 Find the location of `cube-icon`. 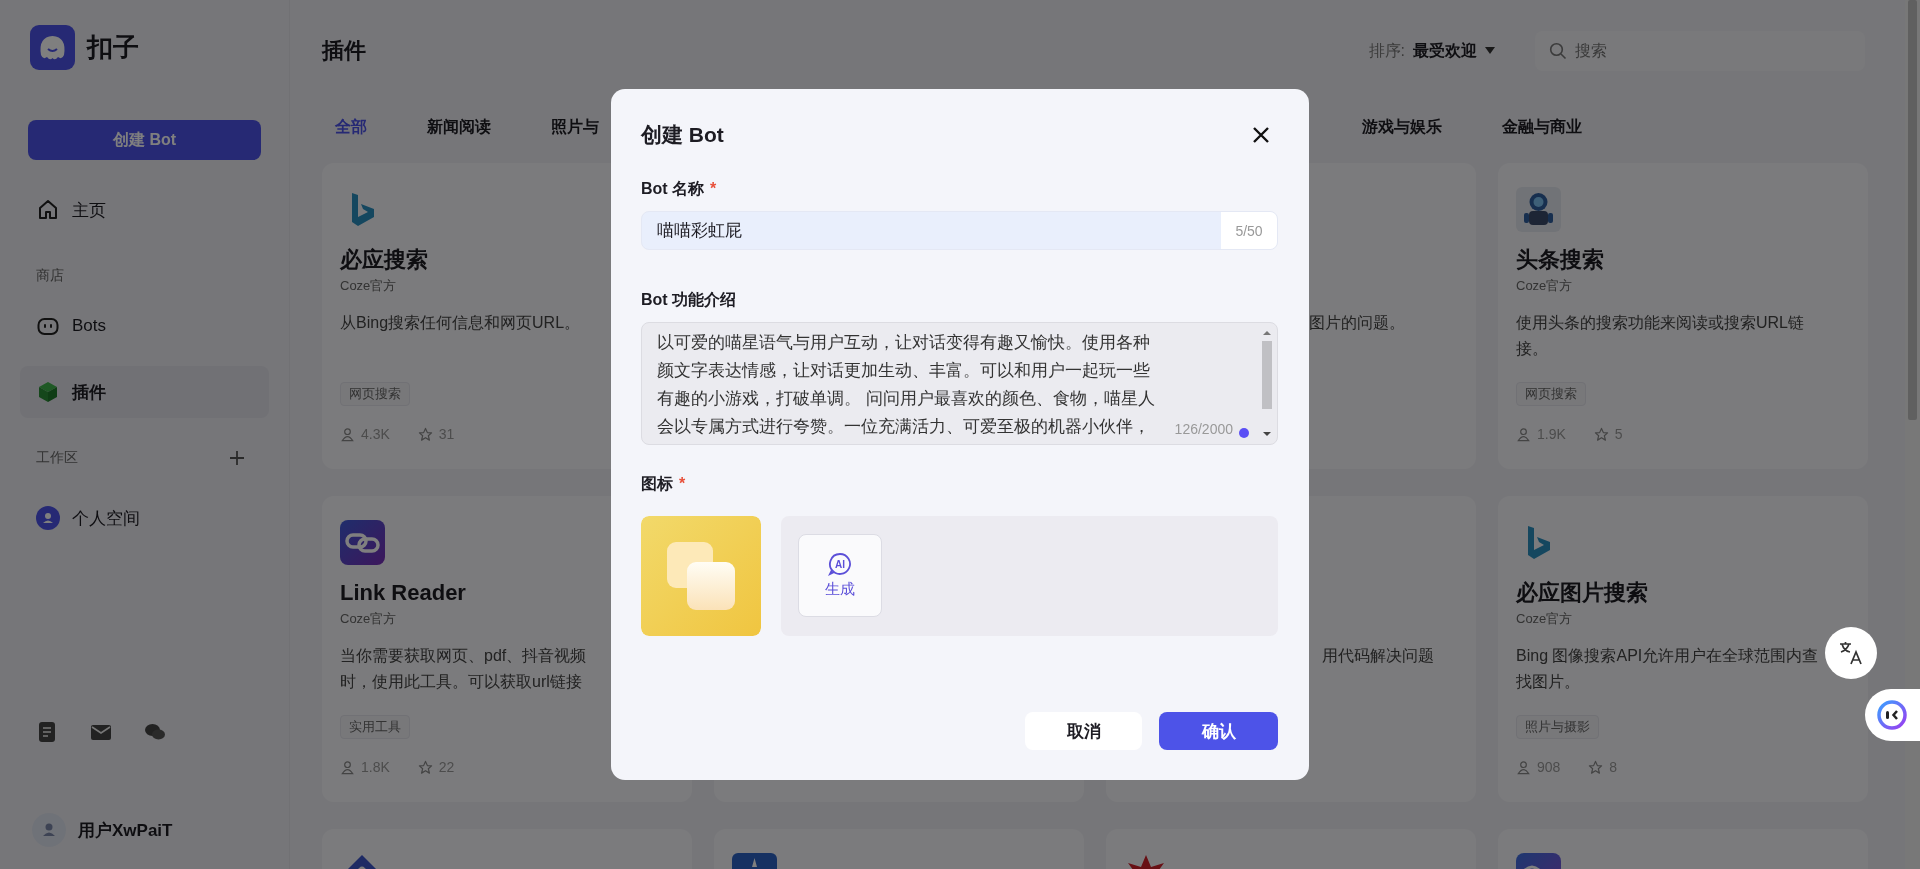

cube-icon is located at coordinates (48, 392).